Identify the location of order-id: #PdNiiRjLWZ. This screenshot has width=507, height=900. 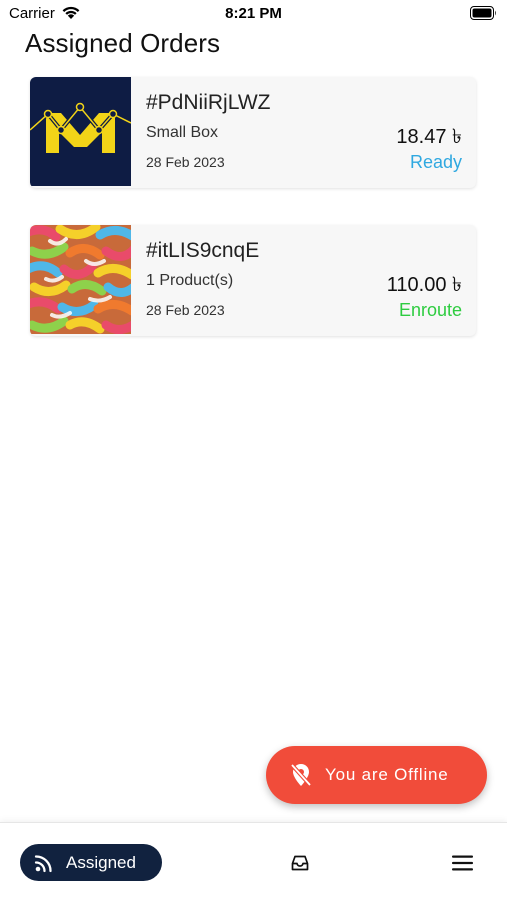
(208, 102).